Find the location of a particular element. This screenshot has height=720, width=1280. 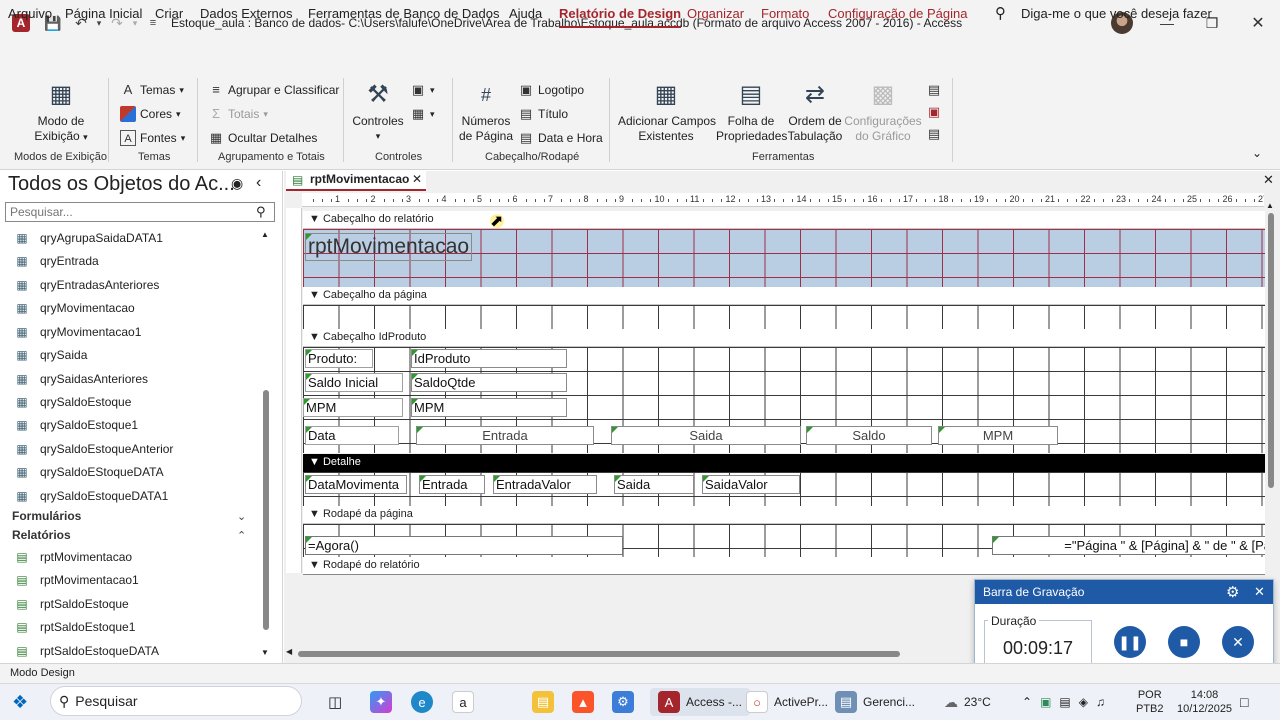

nav-query-item: ▦ qrySaidasAnteriores is located at coordinates (81, 379).